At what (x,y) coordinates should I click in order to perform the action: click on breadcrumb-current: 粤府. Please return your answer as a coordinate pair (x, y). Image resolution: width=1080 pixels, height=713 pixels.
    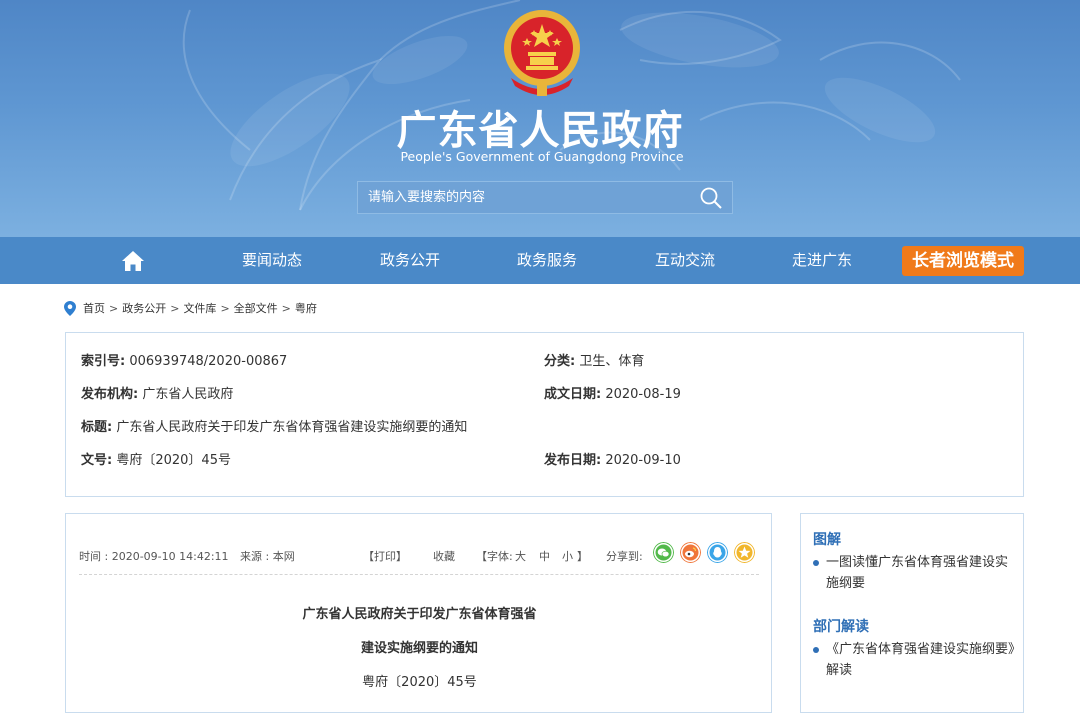
    Looking at the image, I should click on (306, 308).